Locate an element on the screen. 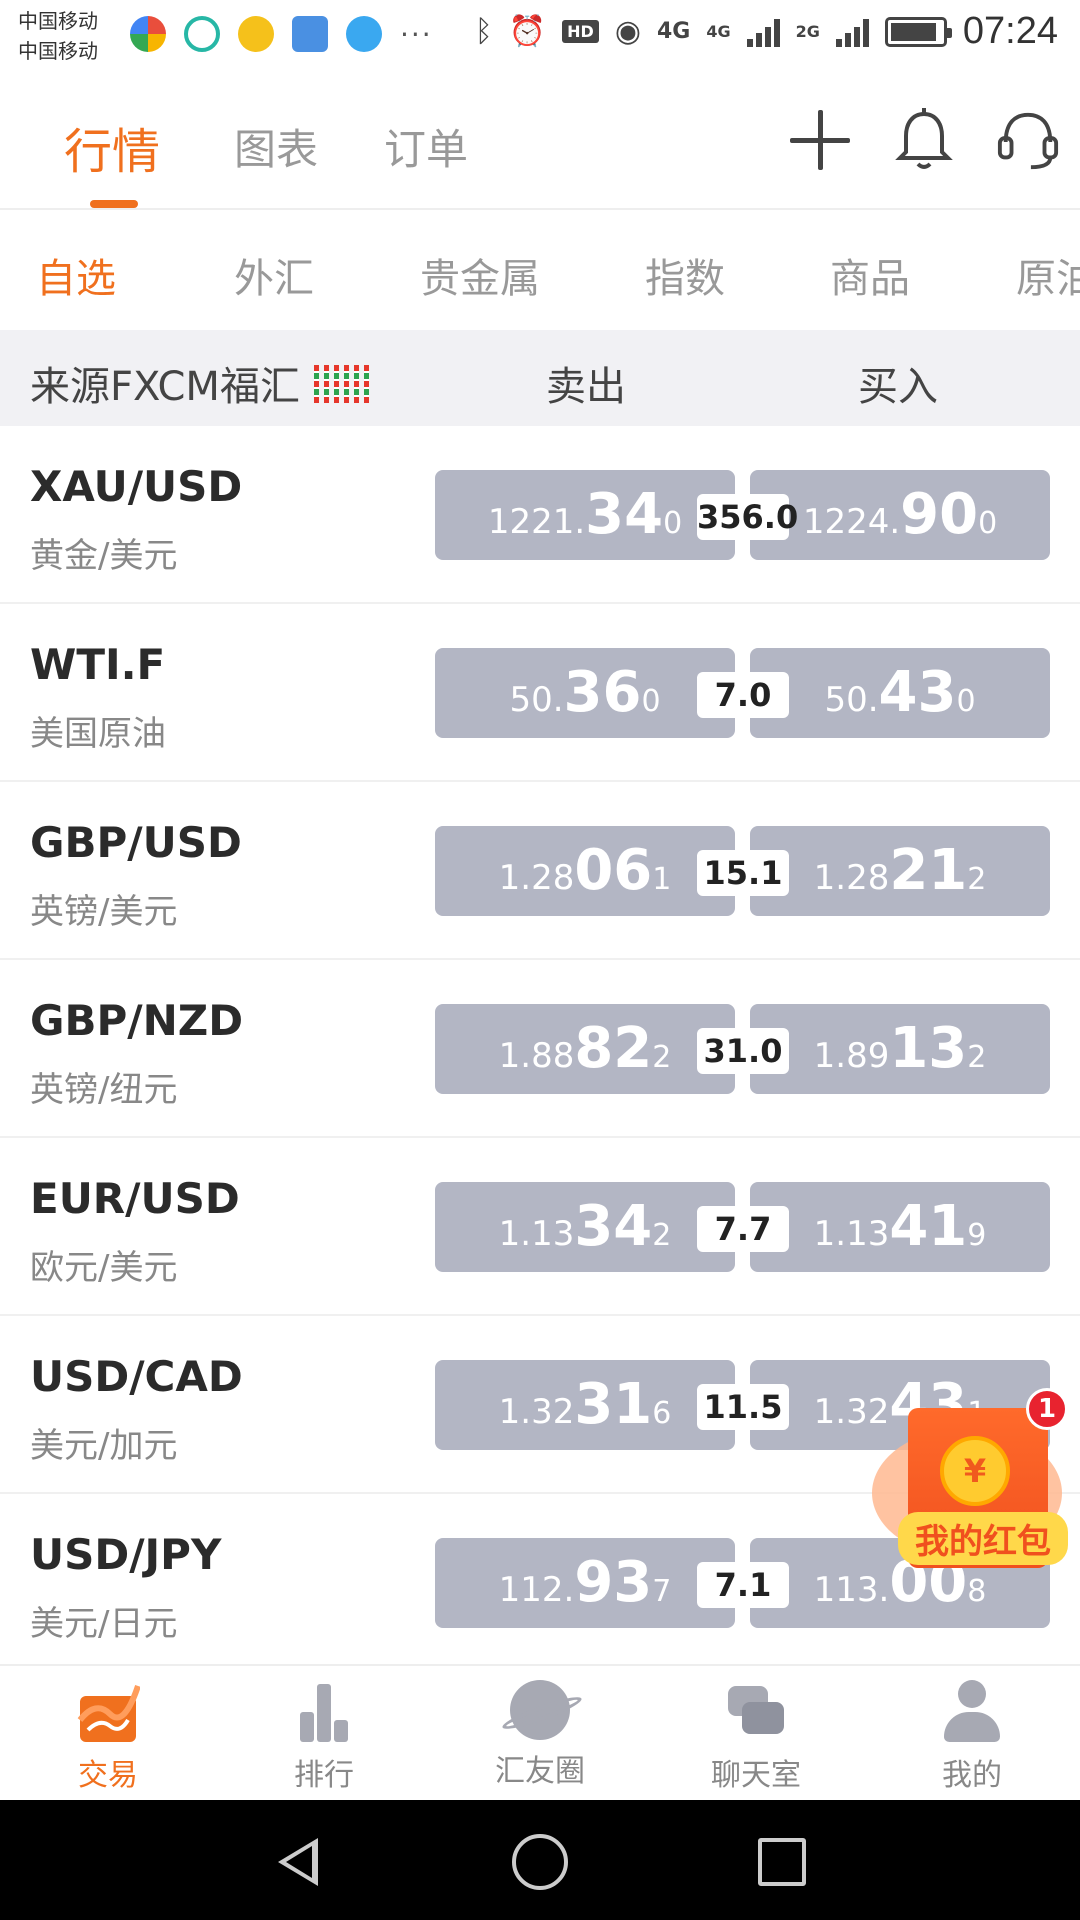  back-icon is located at coordinates (298, 1862).